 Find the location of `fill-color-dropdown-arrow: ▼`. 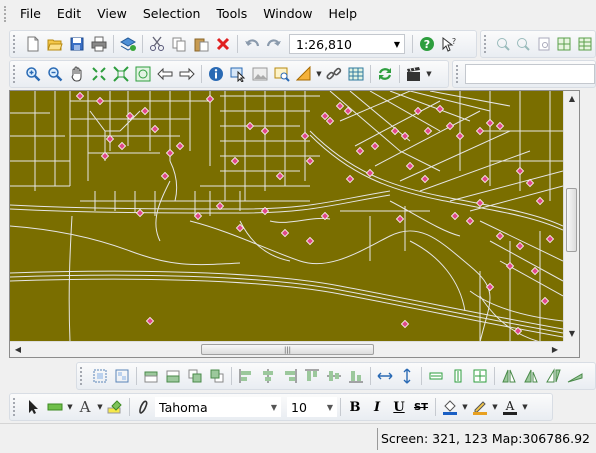

fill-color-dropdown-arrow: ▼ is located at coordinates (465, 407).